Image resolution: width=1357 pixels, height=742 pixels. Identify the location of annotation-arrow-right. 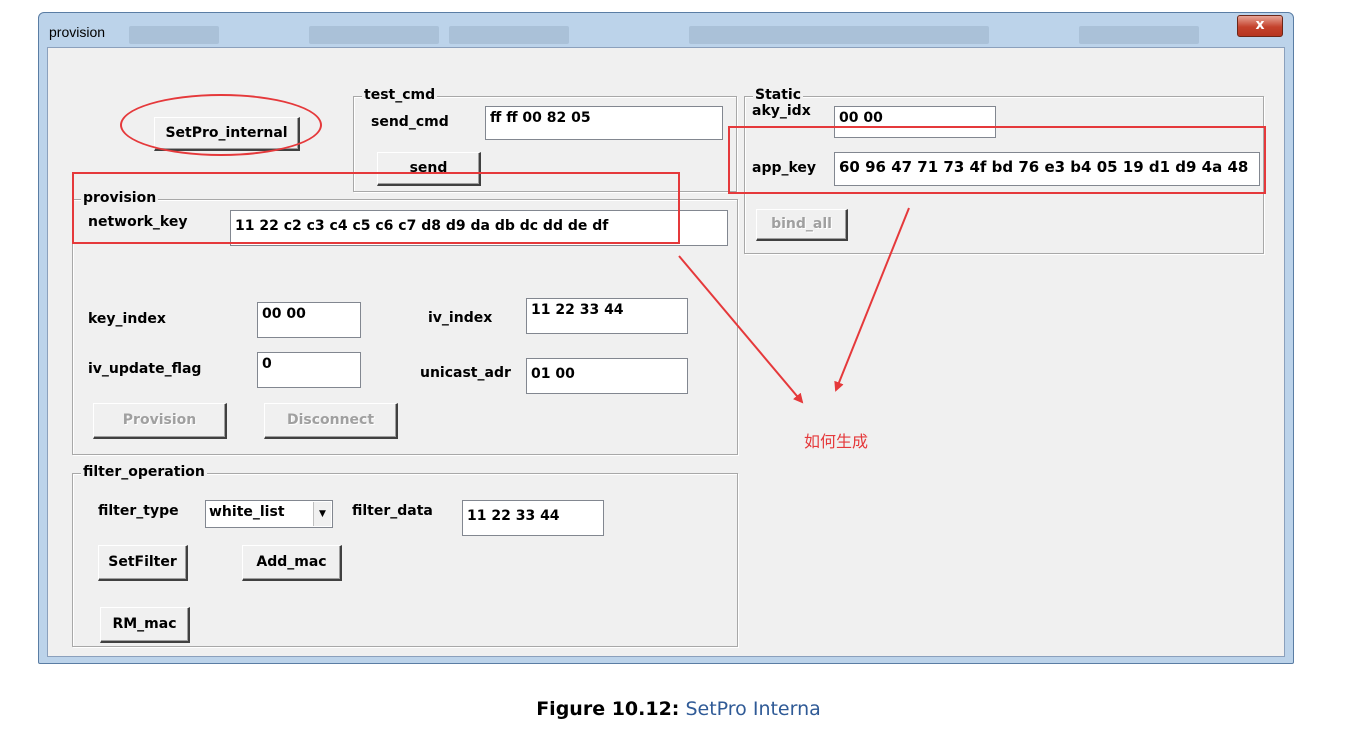
(872, 299).